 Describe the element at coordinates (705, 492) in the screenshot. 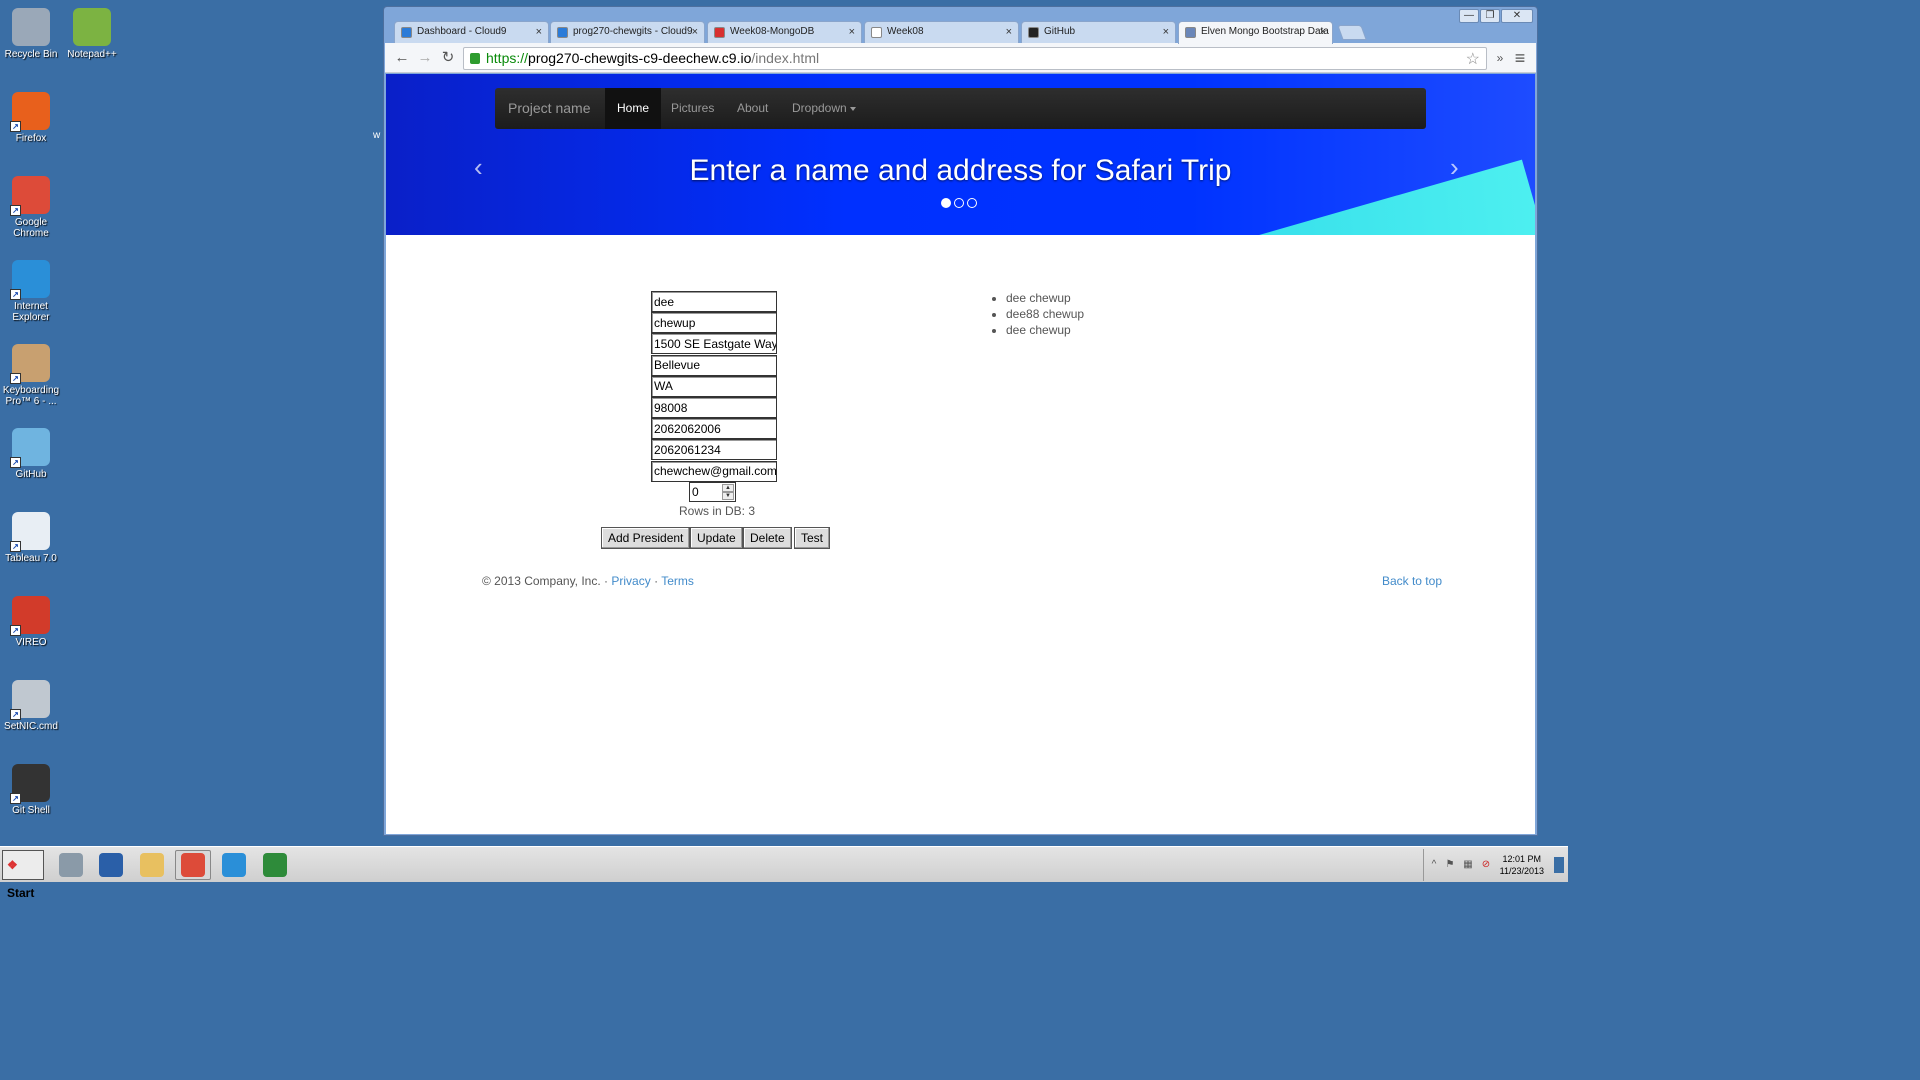

I see `index-input` at that location.